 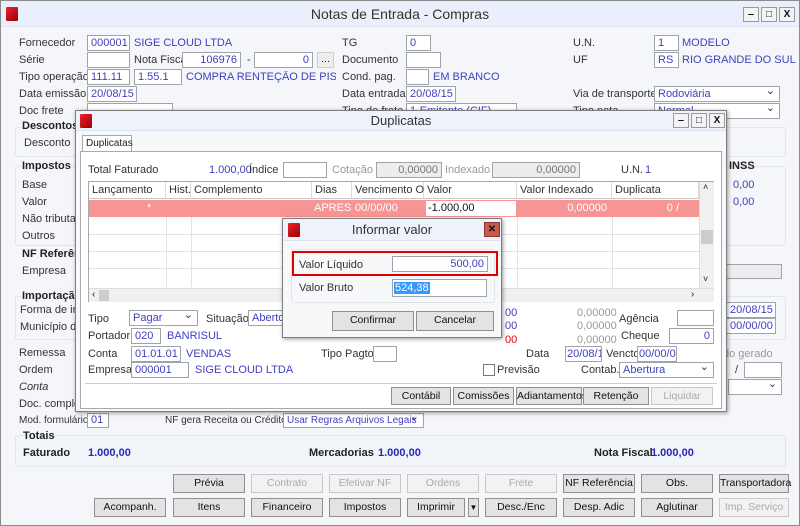 I want to click on uf-name: RIO GRANDE DO SUL, so click(x=739, y=60).